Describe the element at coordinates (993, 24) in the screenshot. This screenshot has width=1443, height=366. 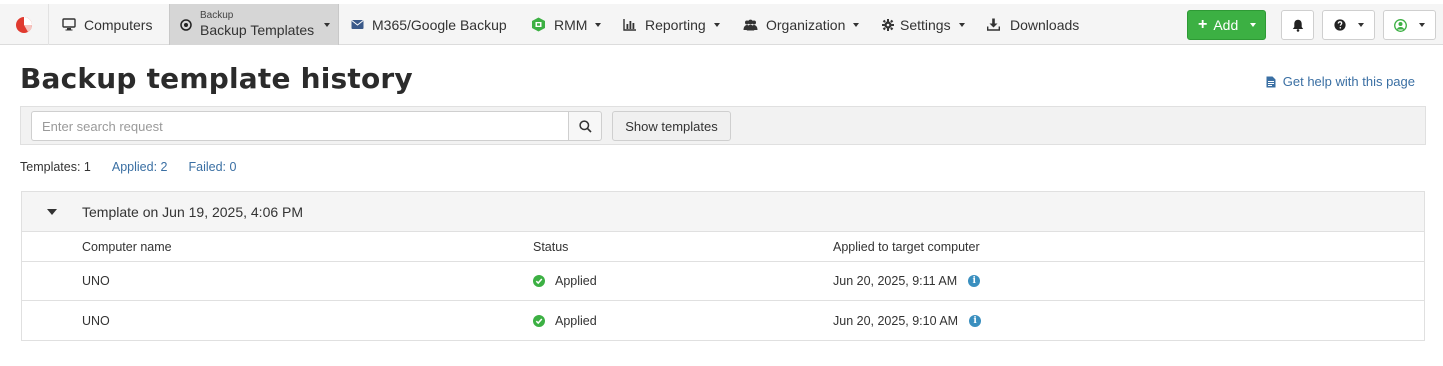
I see `download-icon` at that location.